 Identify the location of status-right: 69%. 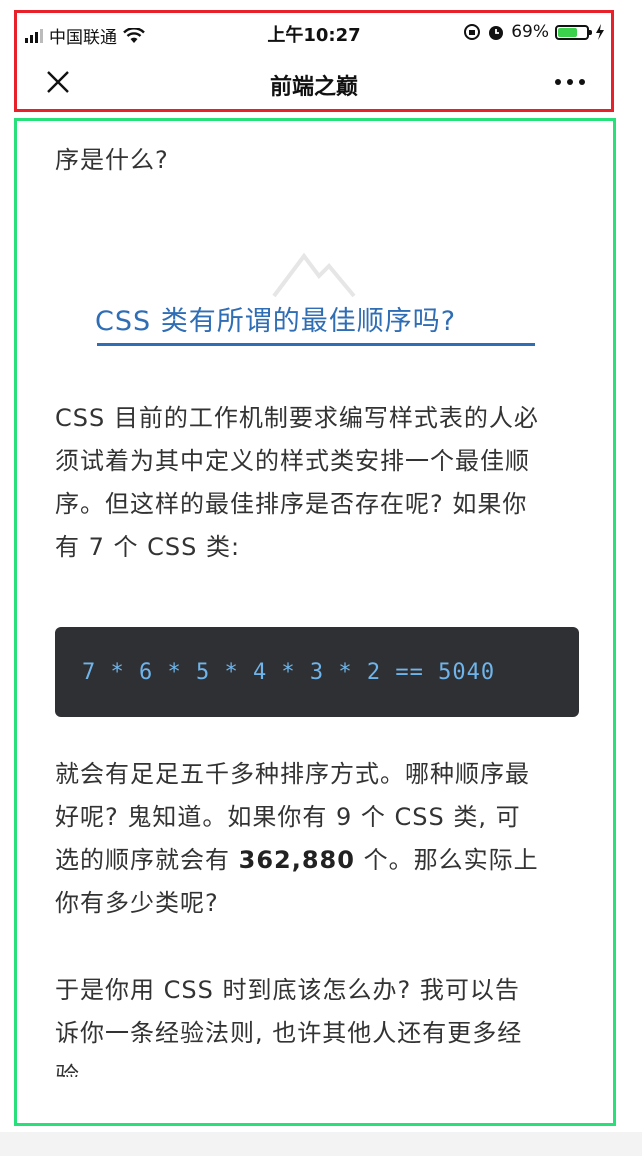
(534, 32).